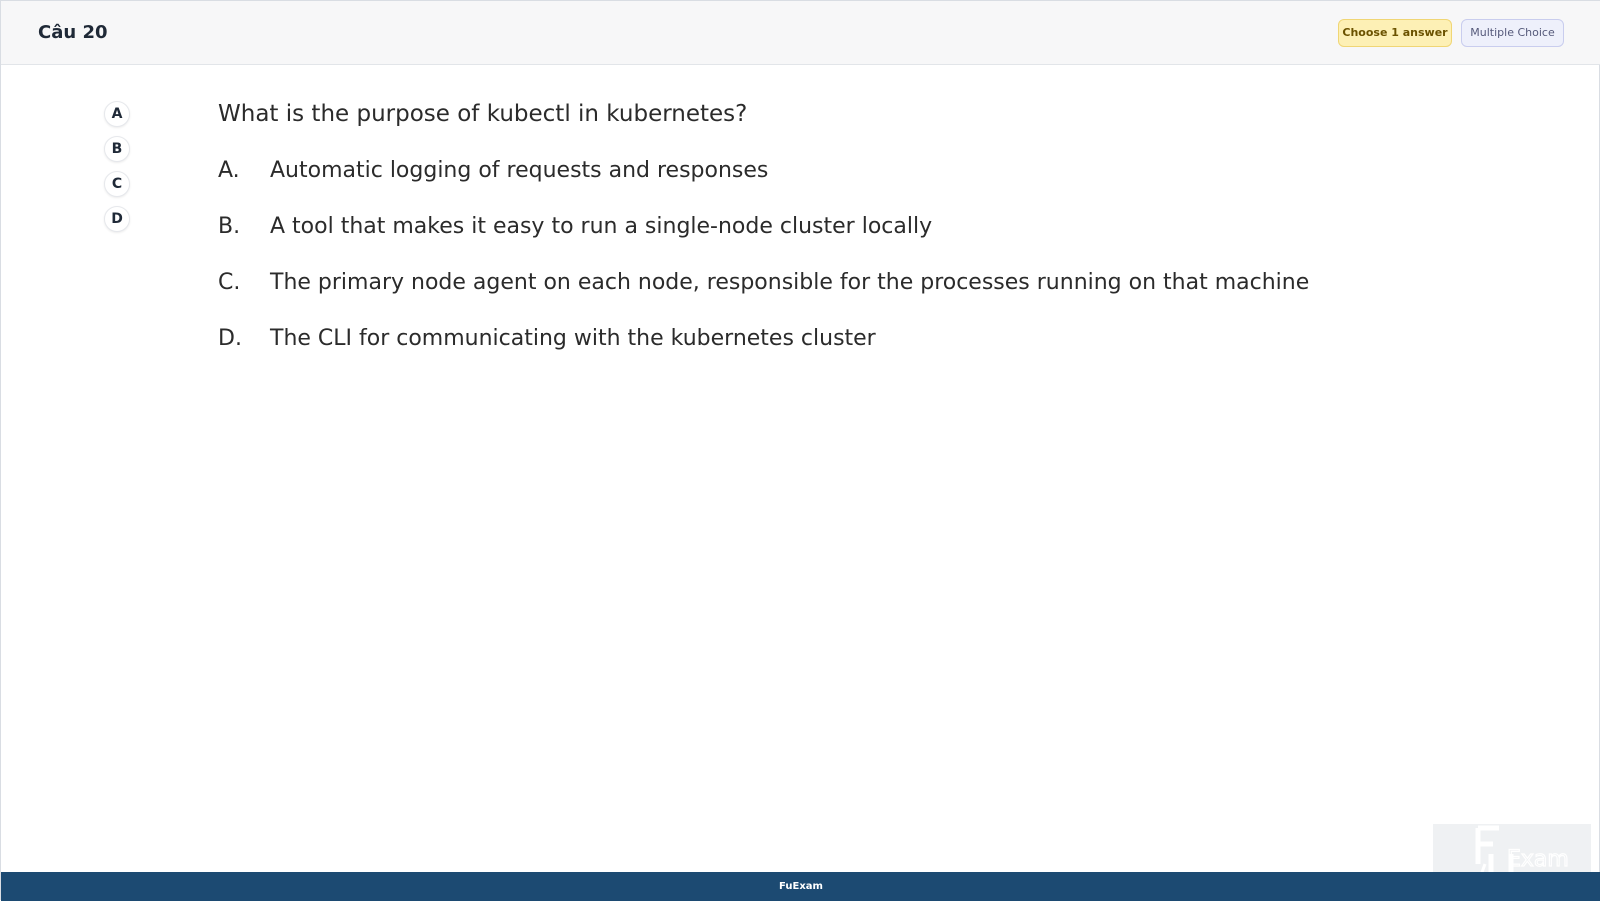 This screenshot has height=901, width=1600. What do you see at coordinates (1395, 33) in the screenshot?
I see `choose-count-badge: Choose 1 answer` at bounding box center [1395, 33].